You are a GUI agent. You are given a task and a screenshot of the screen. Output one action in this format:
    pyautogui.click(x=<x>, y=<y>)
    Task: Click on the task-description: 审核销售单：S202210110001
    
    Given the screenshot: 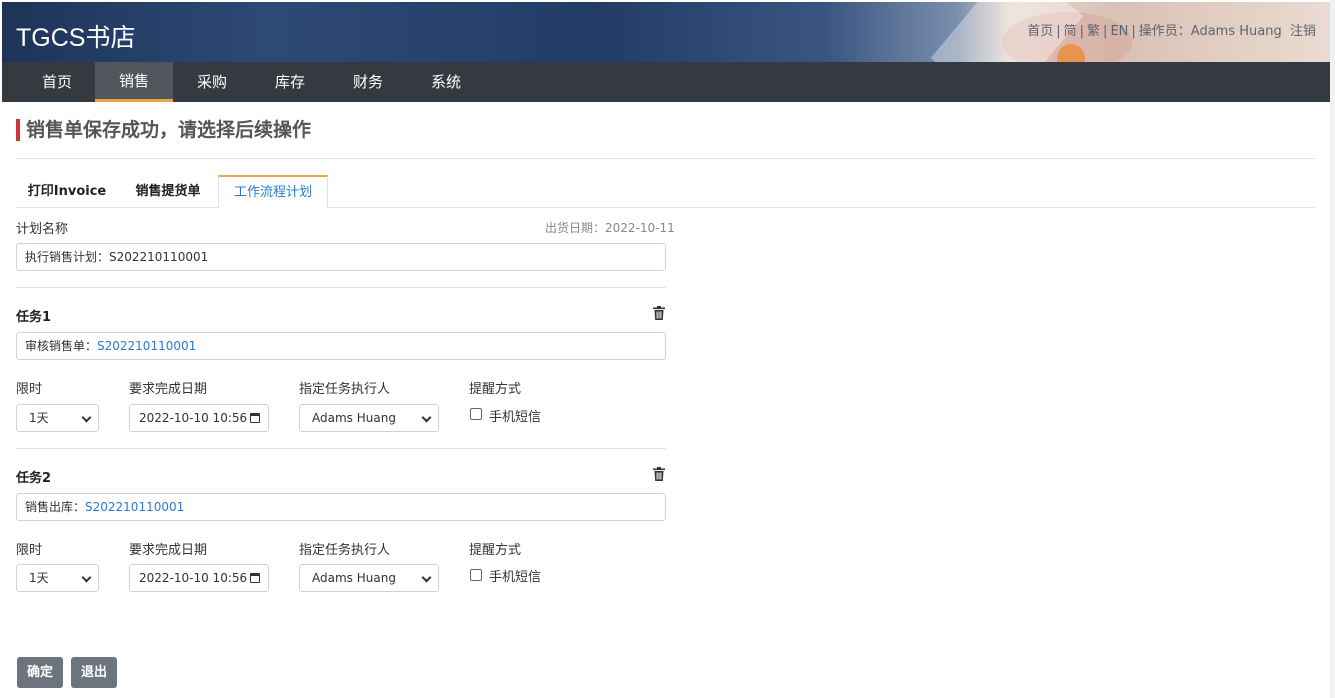 What is the action you would take?
    pyautogui.click(x=341, y=346)
    